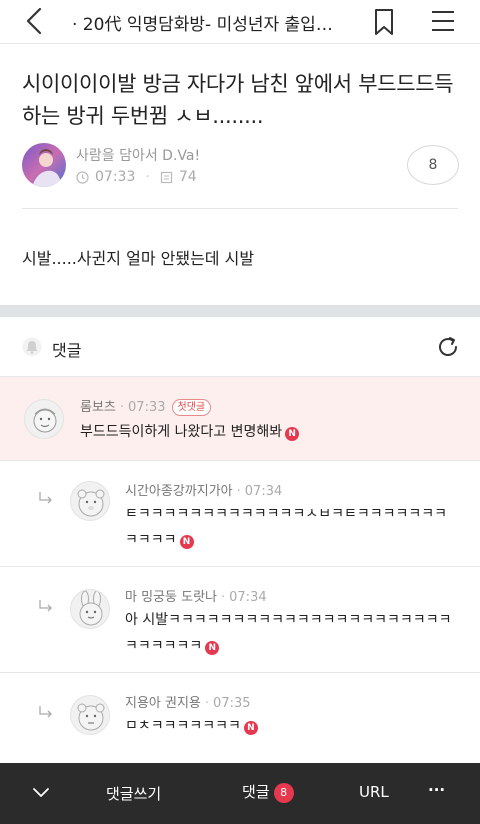 The image size is (480, 824). Describe the element at coordinates (181, 432) in the screenshot. I see `comment-body: 부드드득이하게 나왔다고 변명해봐` at that location.